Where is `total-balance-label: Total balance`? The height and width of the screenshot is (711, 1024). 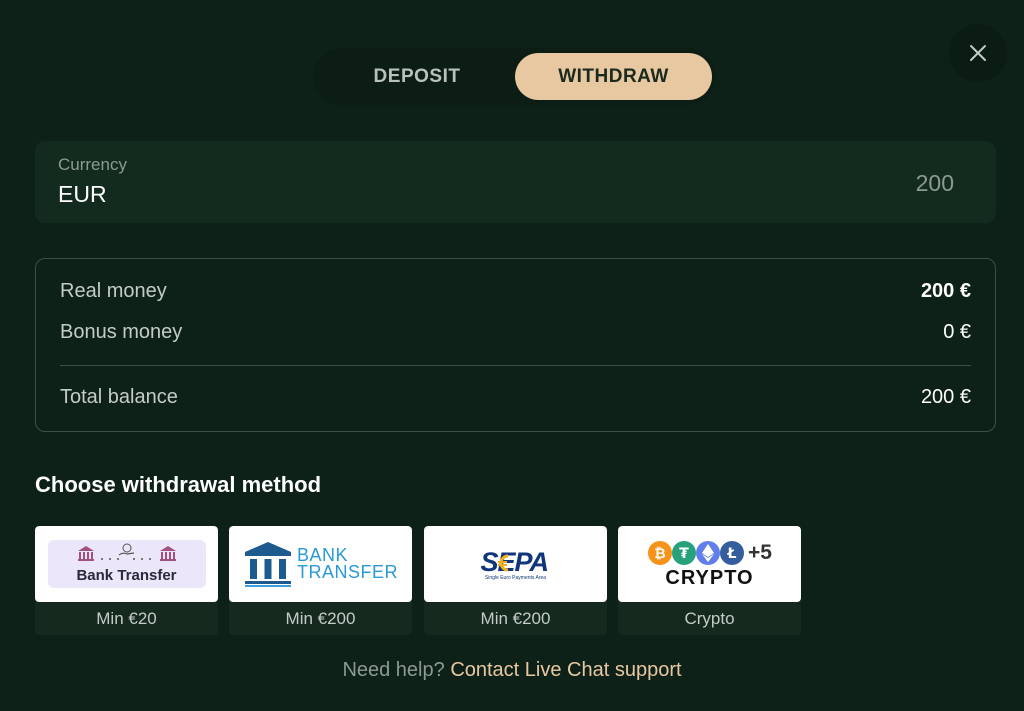
total-balance-label: Total balance is located at coordinates (119, 397).